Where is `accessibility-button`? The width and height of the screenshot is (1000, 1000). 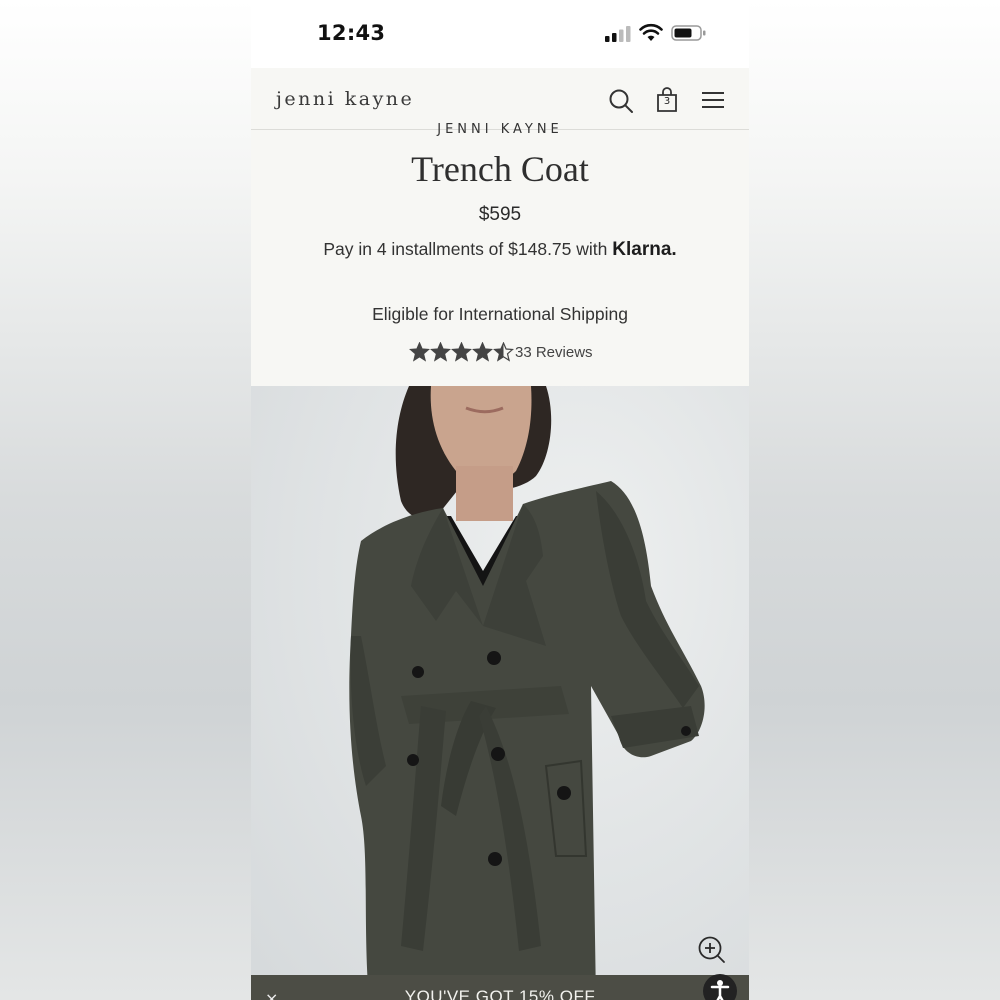
accessibility-button is located at coordinates (720, 987).